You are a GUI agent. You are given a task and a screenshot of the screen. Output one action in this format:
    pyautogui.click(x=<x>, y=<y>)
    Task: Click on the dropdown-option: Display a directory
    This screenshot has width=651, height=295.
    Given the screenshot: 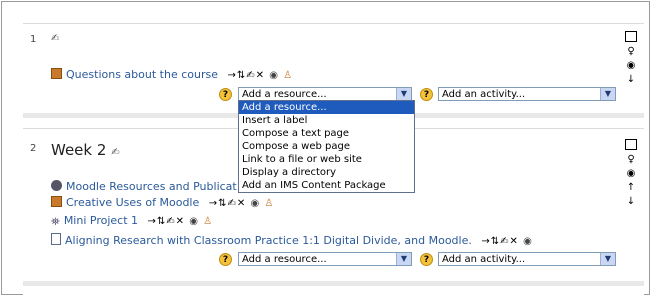 What is the action you would take?
    pyautogui.click(x=326, y=172)
    